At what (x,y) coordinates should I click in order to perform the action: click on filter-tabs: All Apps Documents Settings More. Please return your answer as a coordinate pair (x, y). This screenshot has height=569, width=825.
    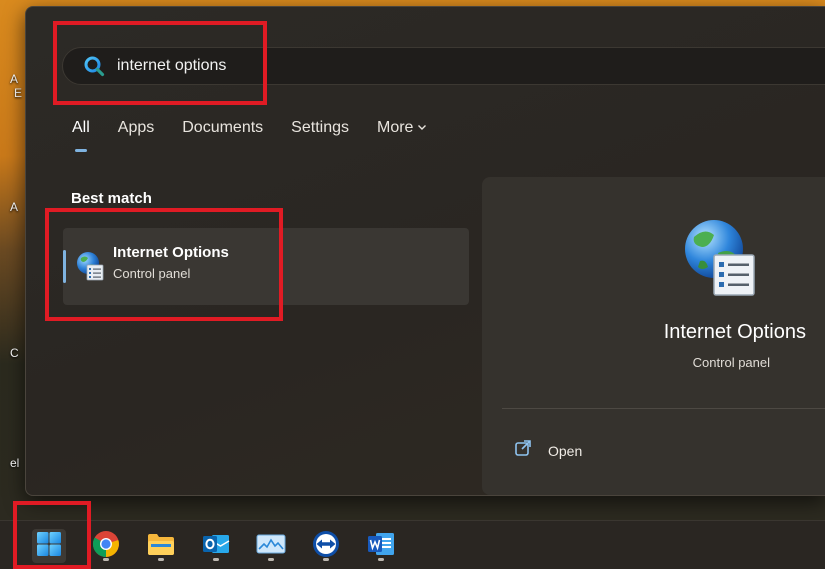
    Looking at the image, I should click on (263, 135).